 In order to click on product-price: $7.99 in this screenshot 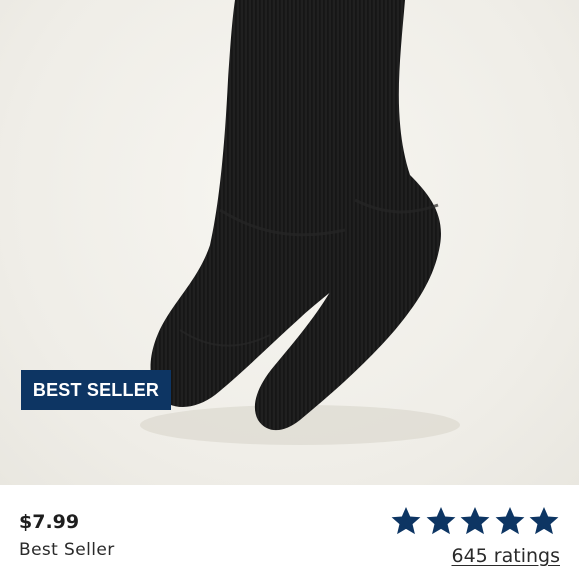, I will do `click(49, 522)`.